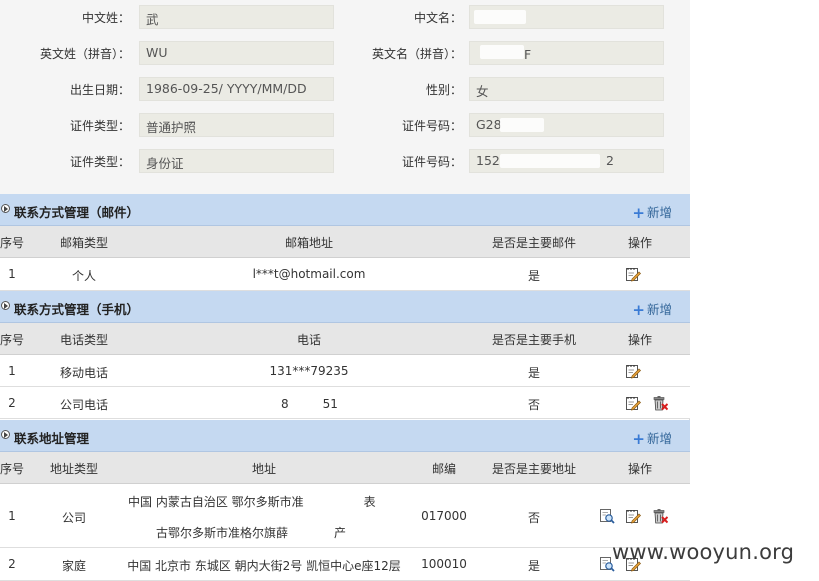  What do you see at coordinates (264, 566) in the screenshot?
I see `address-line: 中国 北京市 东城区 朝内大街2号 凯恒中心e座12层` at bounding box center [264, 566].